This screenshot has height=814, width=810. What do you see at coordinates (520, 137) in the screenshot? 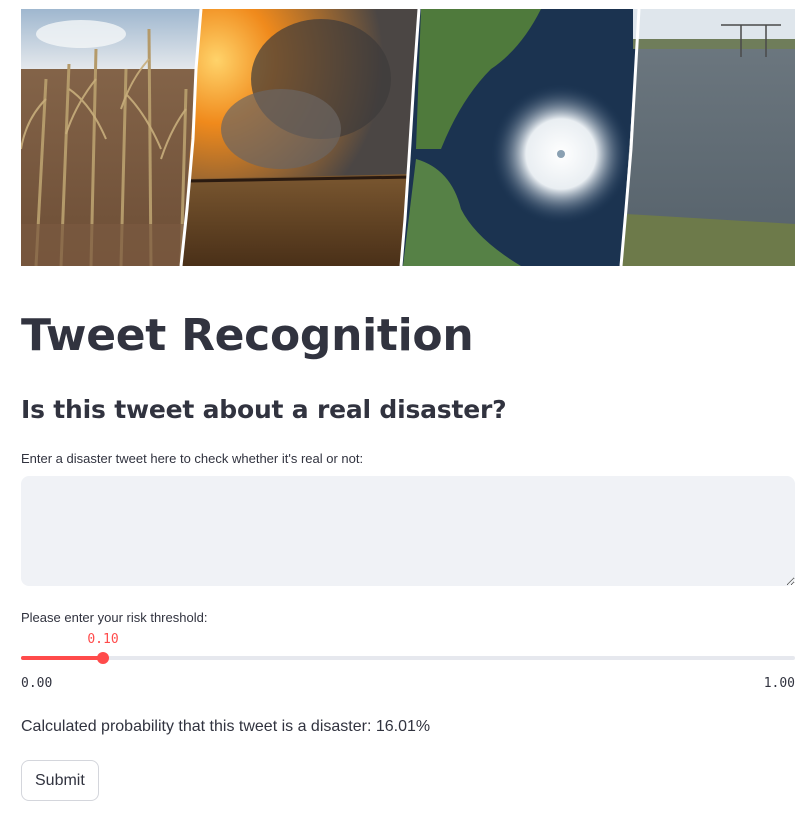
I see `hurricane-panel` at bounding box center [520, 137].